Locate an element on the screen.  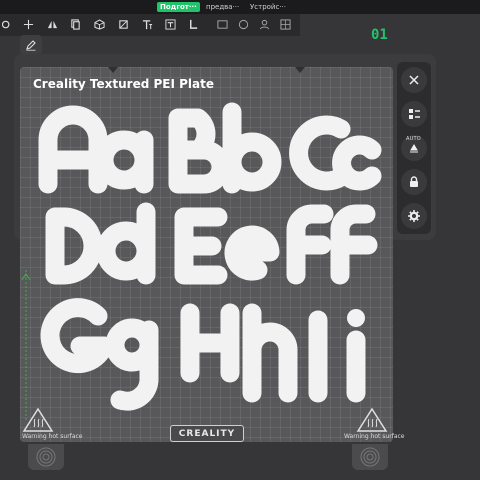
glyph-F is located at coordinates (310, 244).